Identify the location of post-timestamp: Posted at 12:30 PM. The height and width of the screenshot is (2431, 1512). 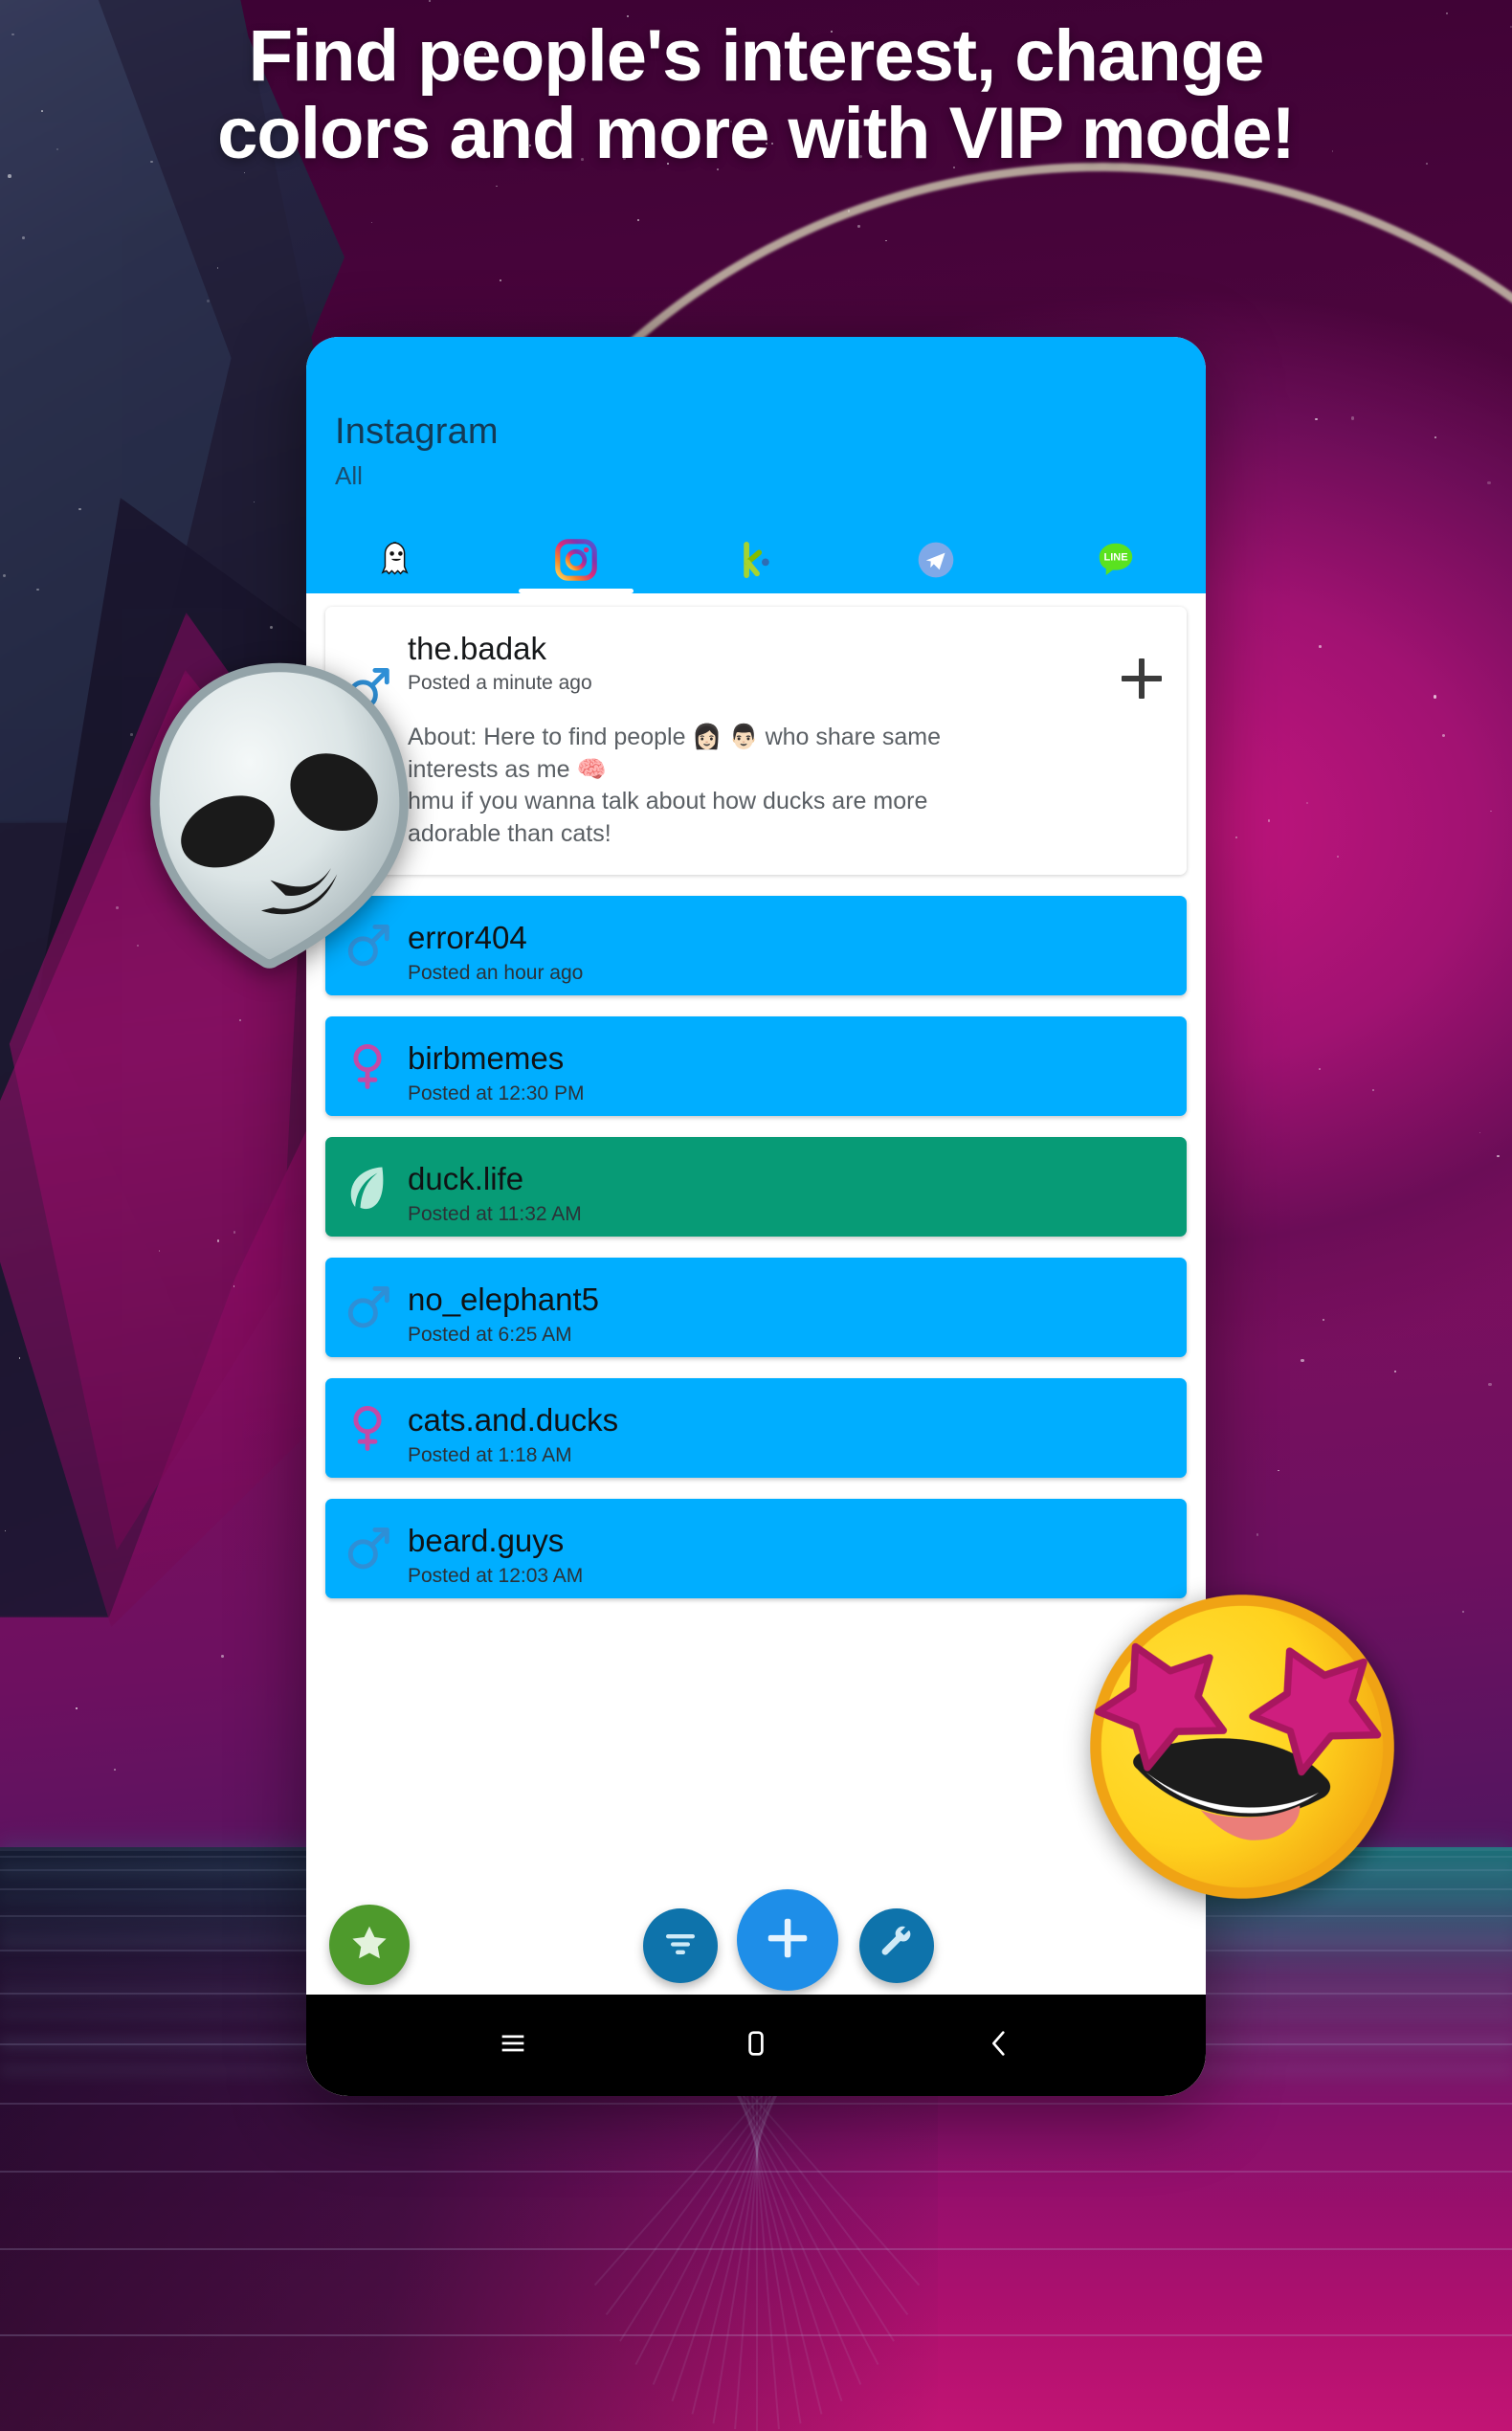
(496, 1093).